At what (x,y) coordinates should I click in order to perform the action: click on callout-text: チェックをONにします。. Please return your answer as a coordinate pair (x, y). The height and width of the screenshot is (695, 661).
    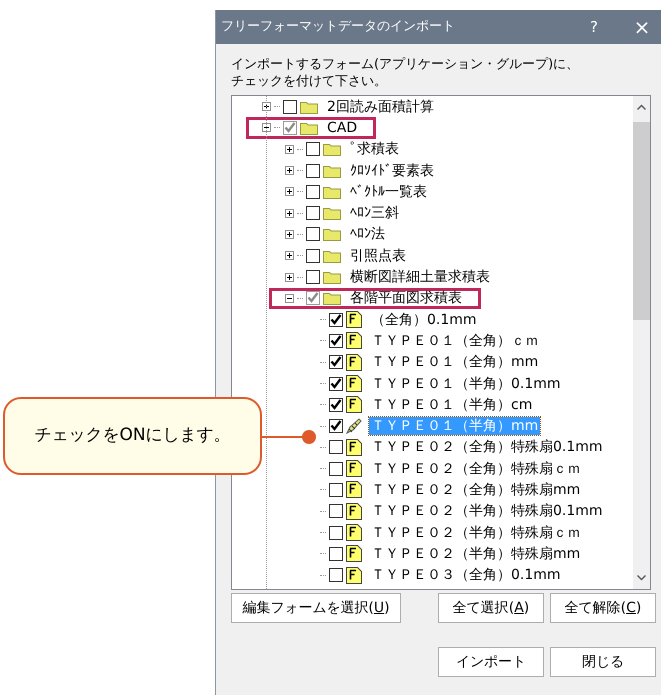
    Looking at the image, I should click on (132, 436).